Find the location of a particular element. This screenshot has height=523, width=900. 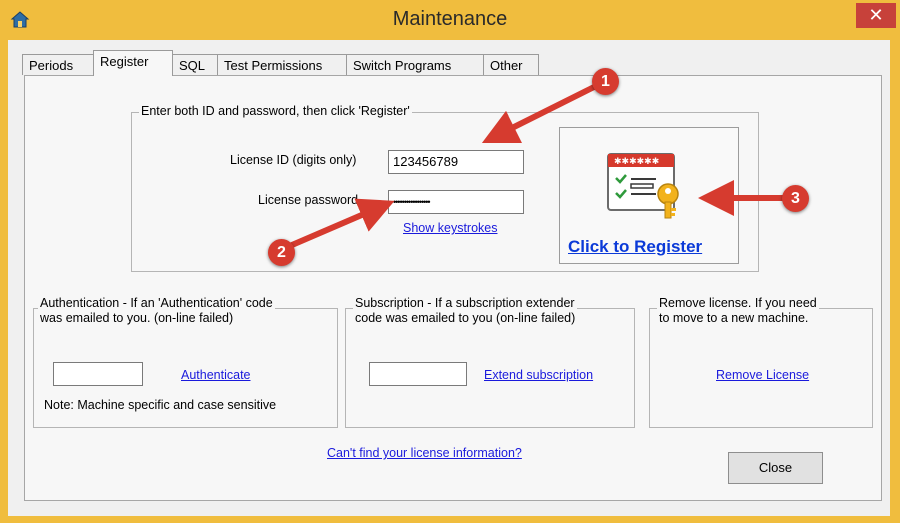

tab-other: Other is located at coordinates (511, 64).